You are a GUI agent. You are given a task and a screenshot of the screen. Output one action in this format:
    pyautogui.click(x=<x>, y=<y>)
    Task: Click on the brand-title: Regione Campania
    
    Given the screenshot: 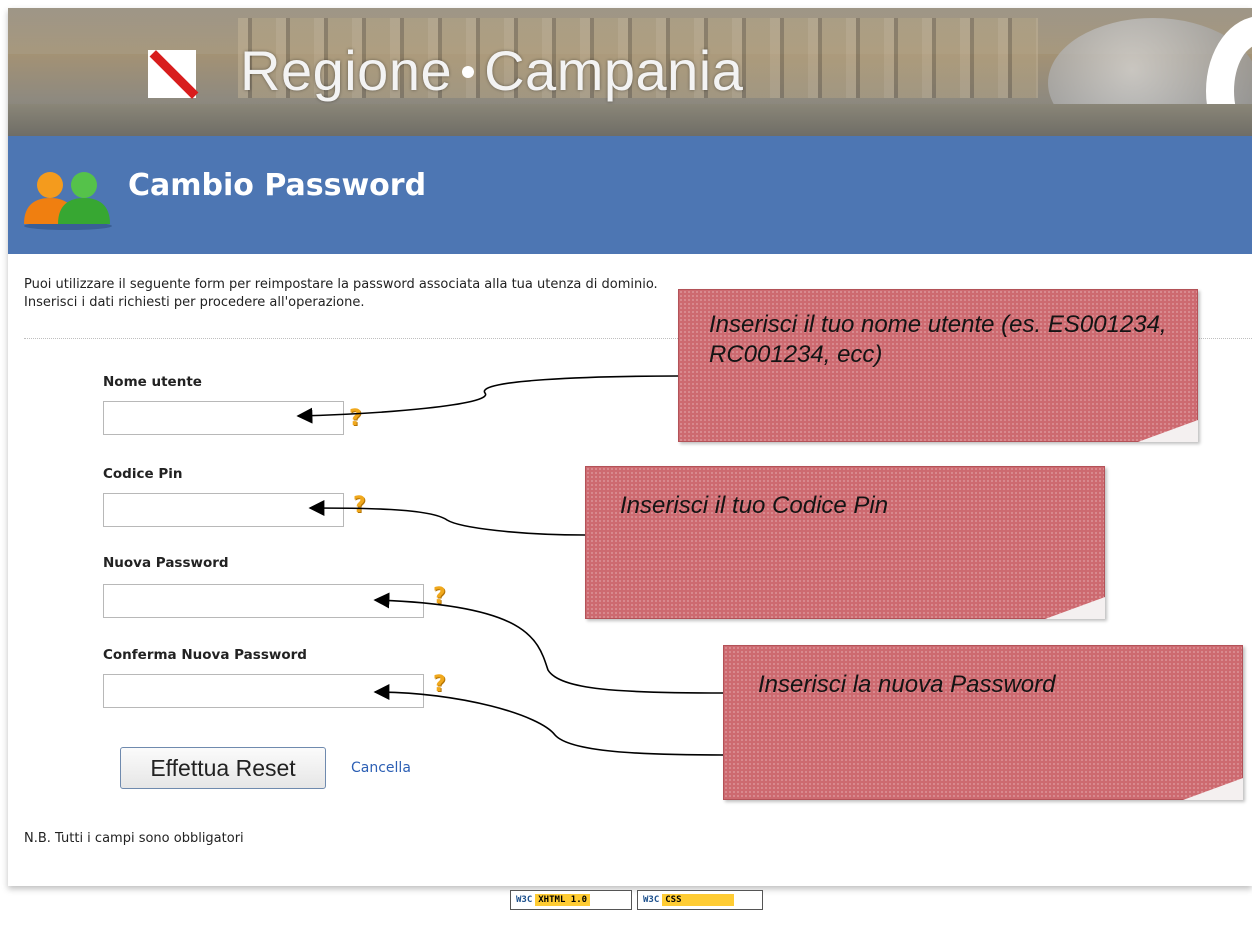 What is the action you would take?
    pyautogui.click(x=491, y=70)
    